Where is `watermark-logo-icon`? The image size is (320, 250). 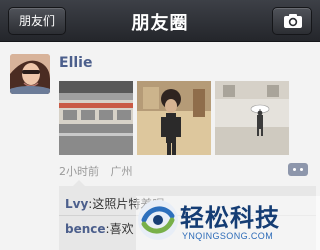 watermark-logo-icon is located at coordinates (158, 220).